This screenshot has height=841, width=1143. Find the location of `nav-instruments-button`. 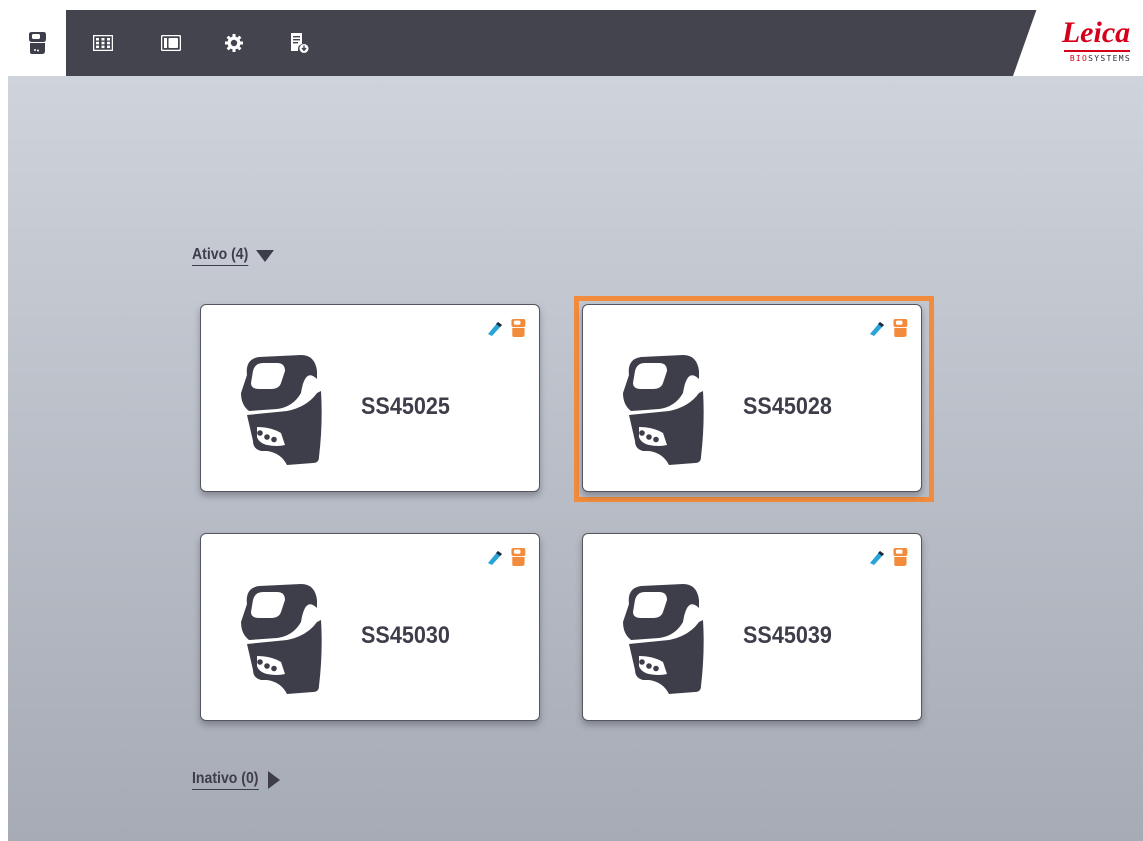

nav-instruments-button is located at coordinates (37, 43).